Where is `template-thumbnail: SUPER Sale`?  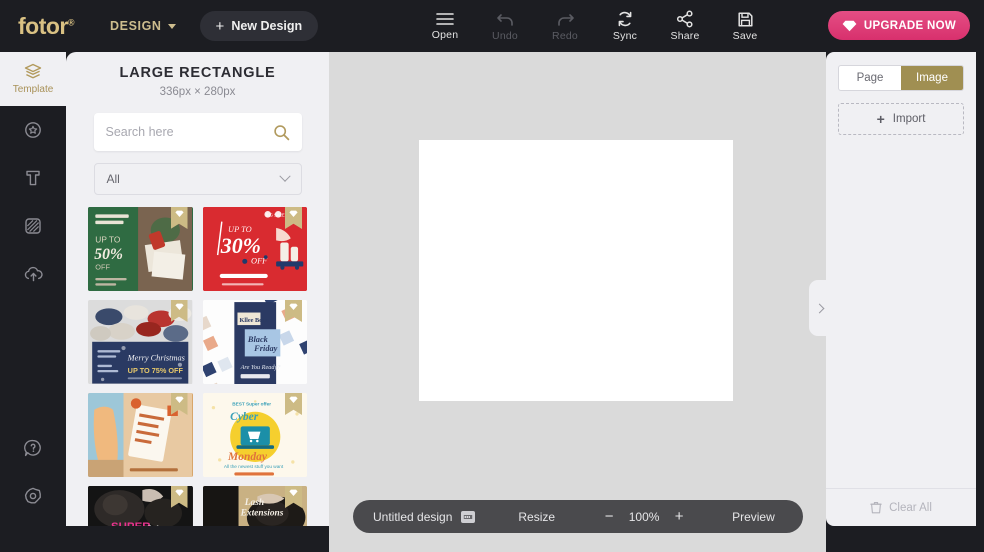
template-thumbnail: SUPER Sale is located at coordinates (140, 506).